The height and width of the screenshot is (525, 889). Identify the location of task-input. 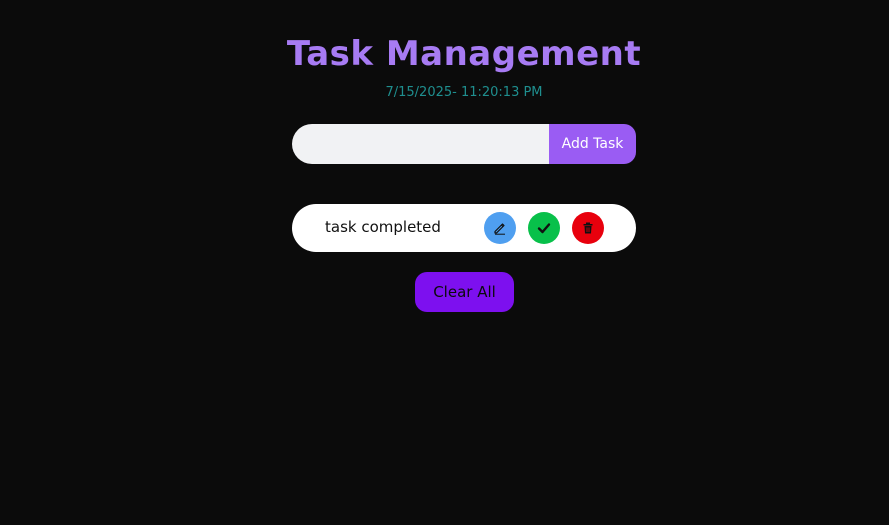
(420, 144).